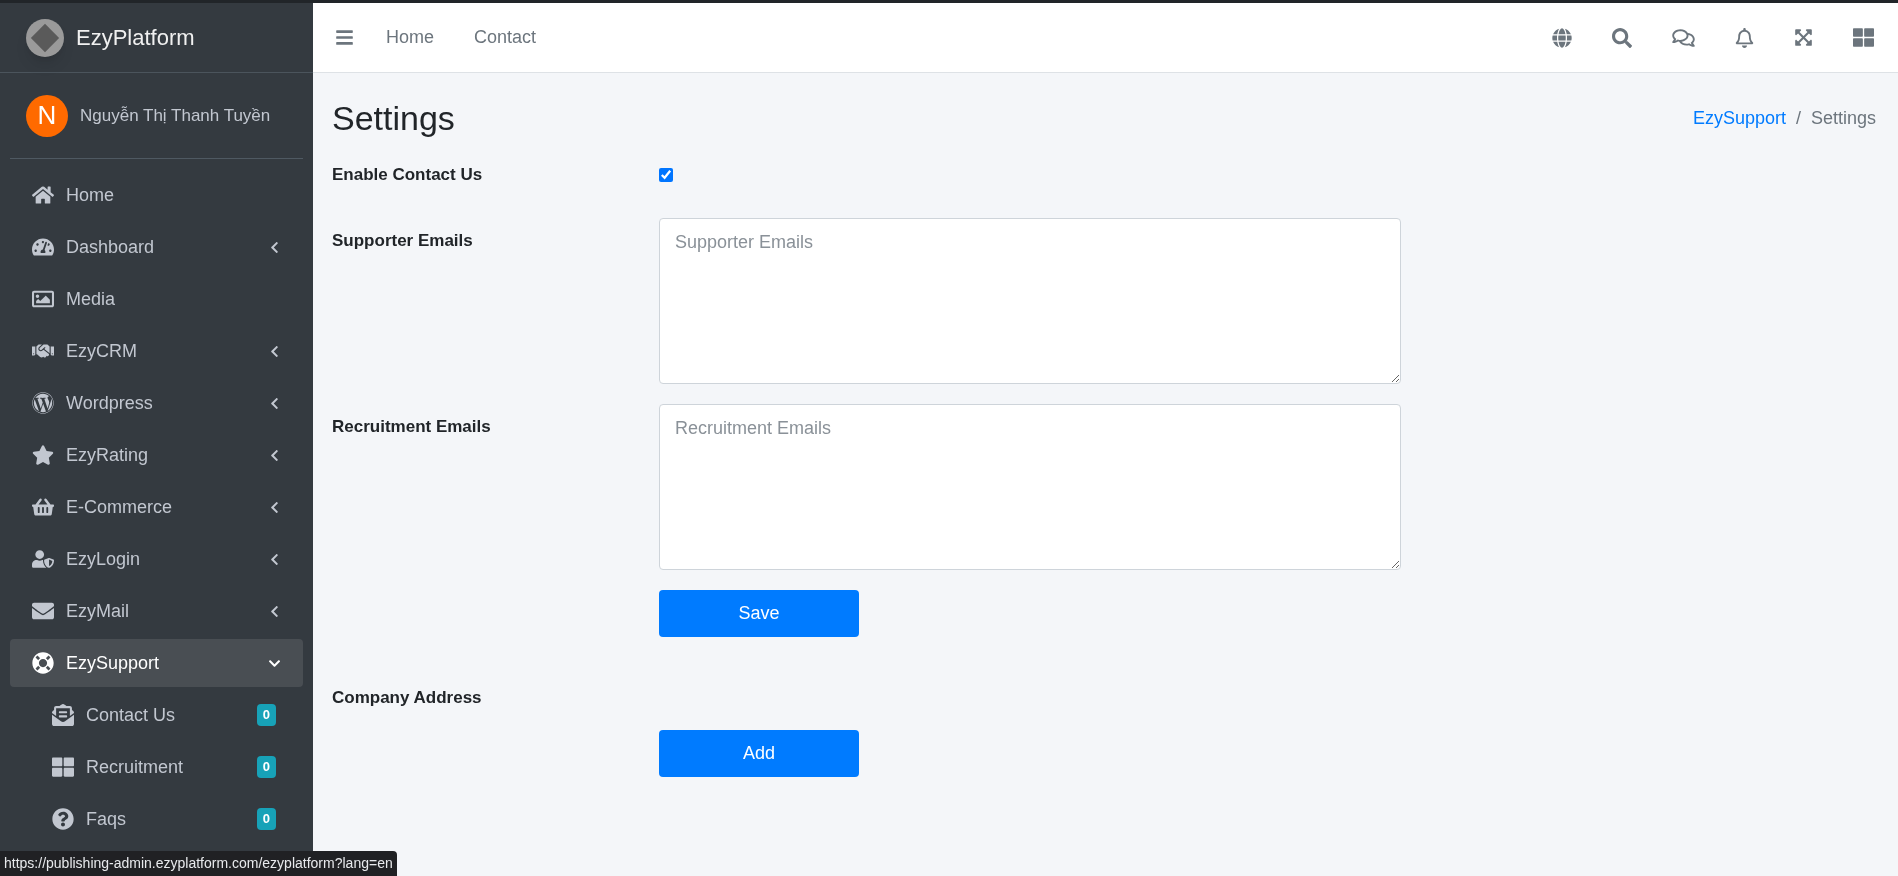 This screenshot has height=876, width=1898. Describe the element at coordinates (156, 819) in the screenshot. I see `sidebar-subitem: Faqs 0` at that location.